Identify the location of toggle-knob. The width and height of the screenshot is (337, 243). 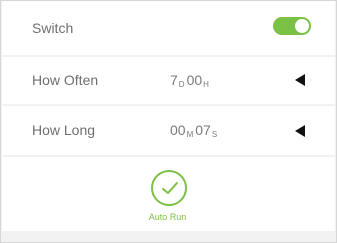
(302, 26).